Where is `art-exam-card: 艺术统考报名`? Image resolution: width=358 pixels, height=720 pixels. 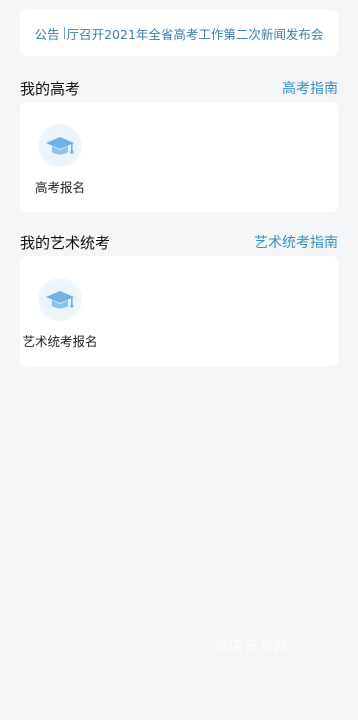
art-exam-card: 艺术统考报名 is located at coordinates (179, 311).